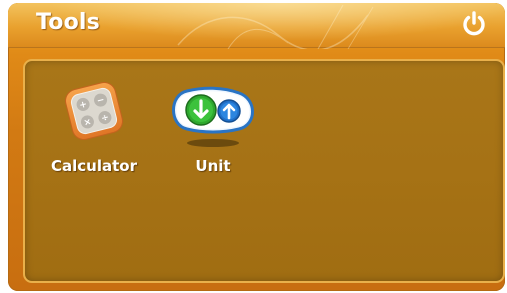 The image size is (507, 293). I want to click on calculator-label: Calculator, so click(94, 166).